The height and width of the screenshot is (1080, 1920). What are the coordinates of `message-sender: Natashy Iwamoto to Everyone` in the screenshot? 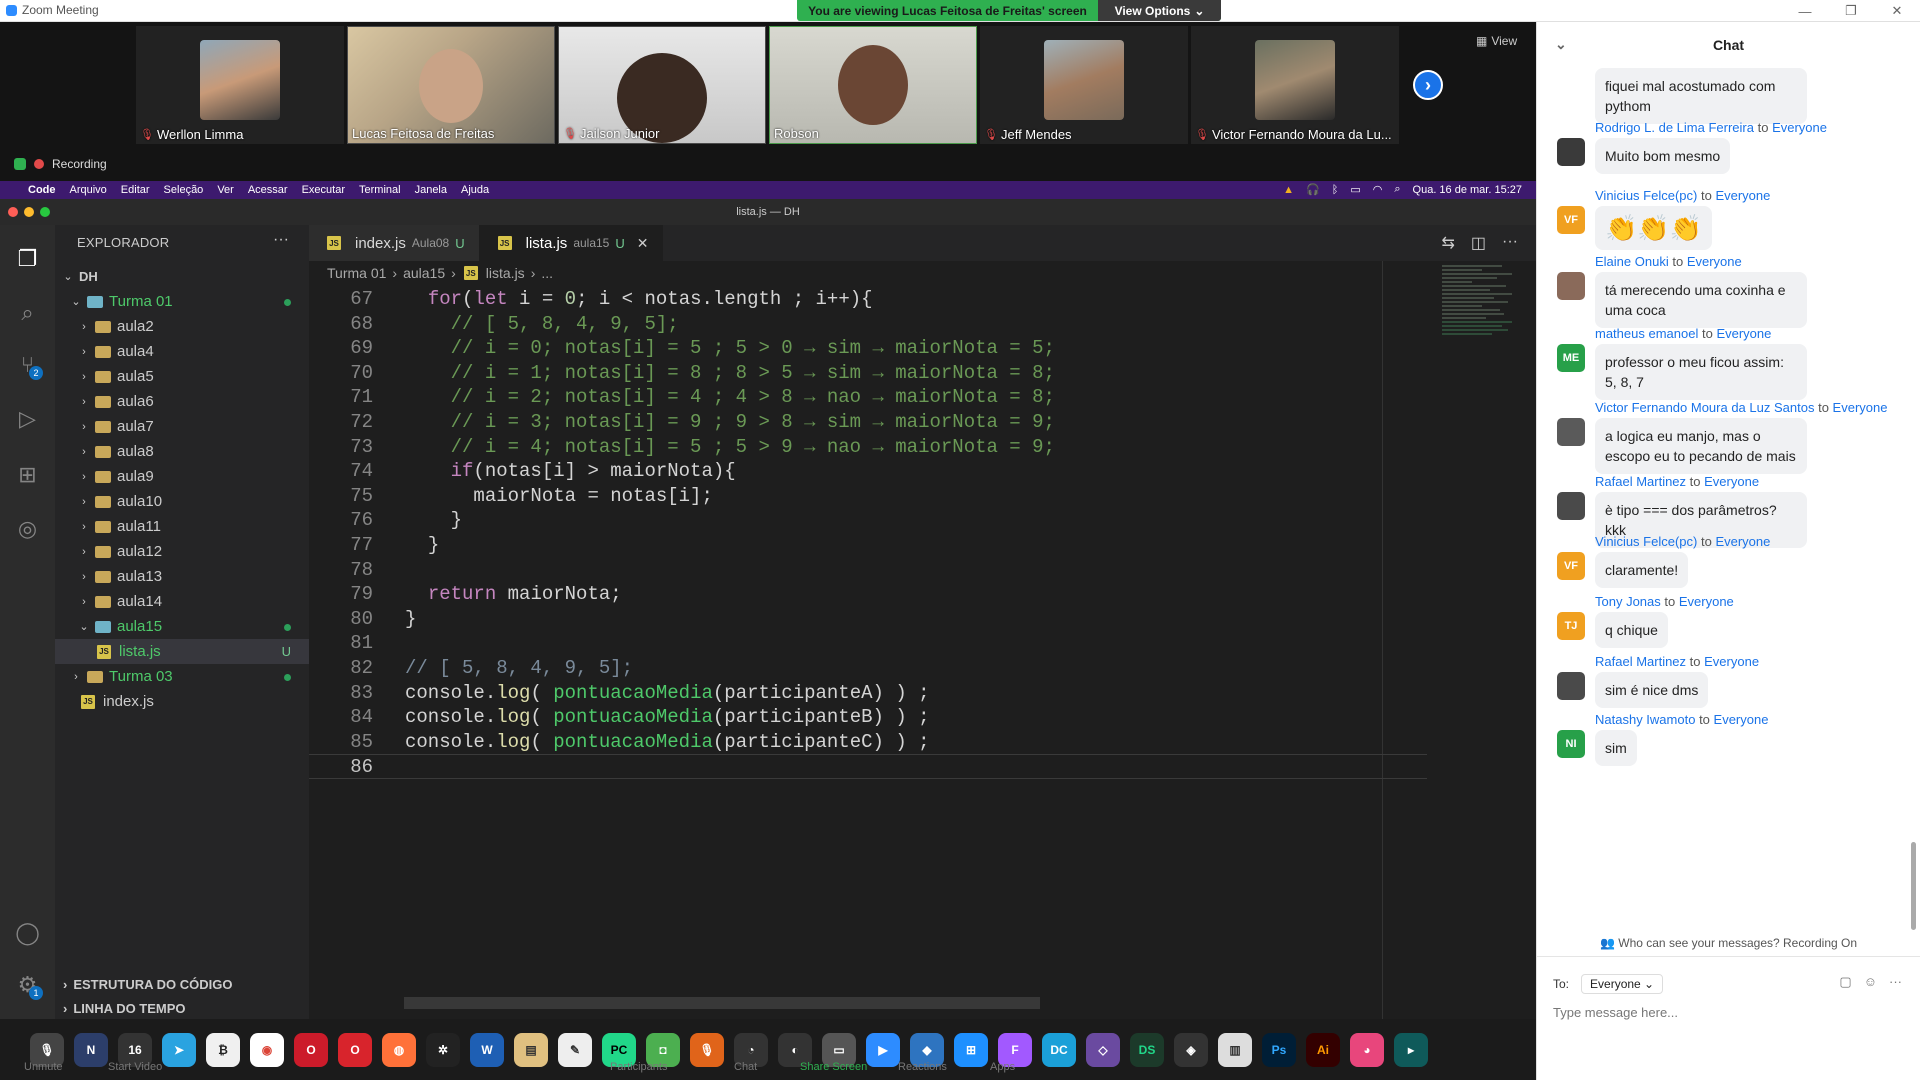 It's located at (1681, 719).